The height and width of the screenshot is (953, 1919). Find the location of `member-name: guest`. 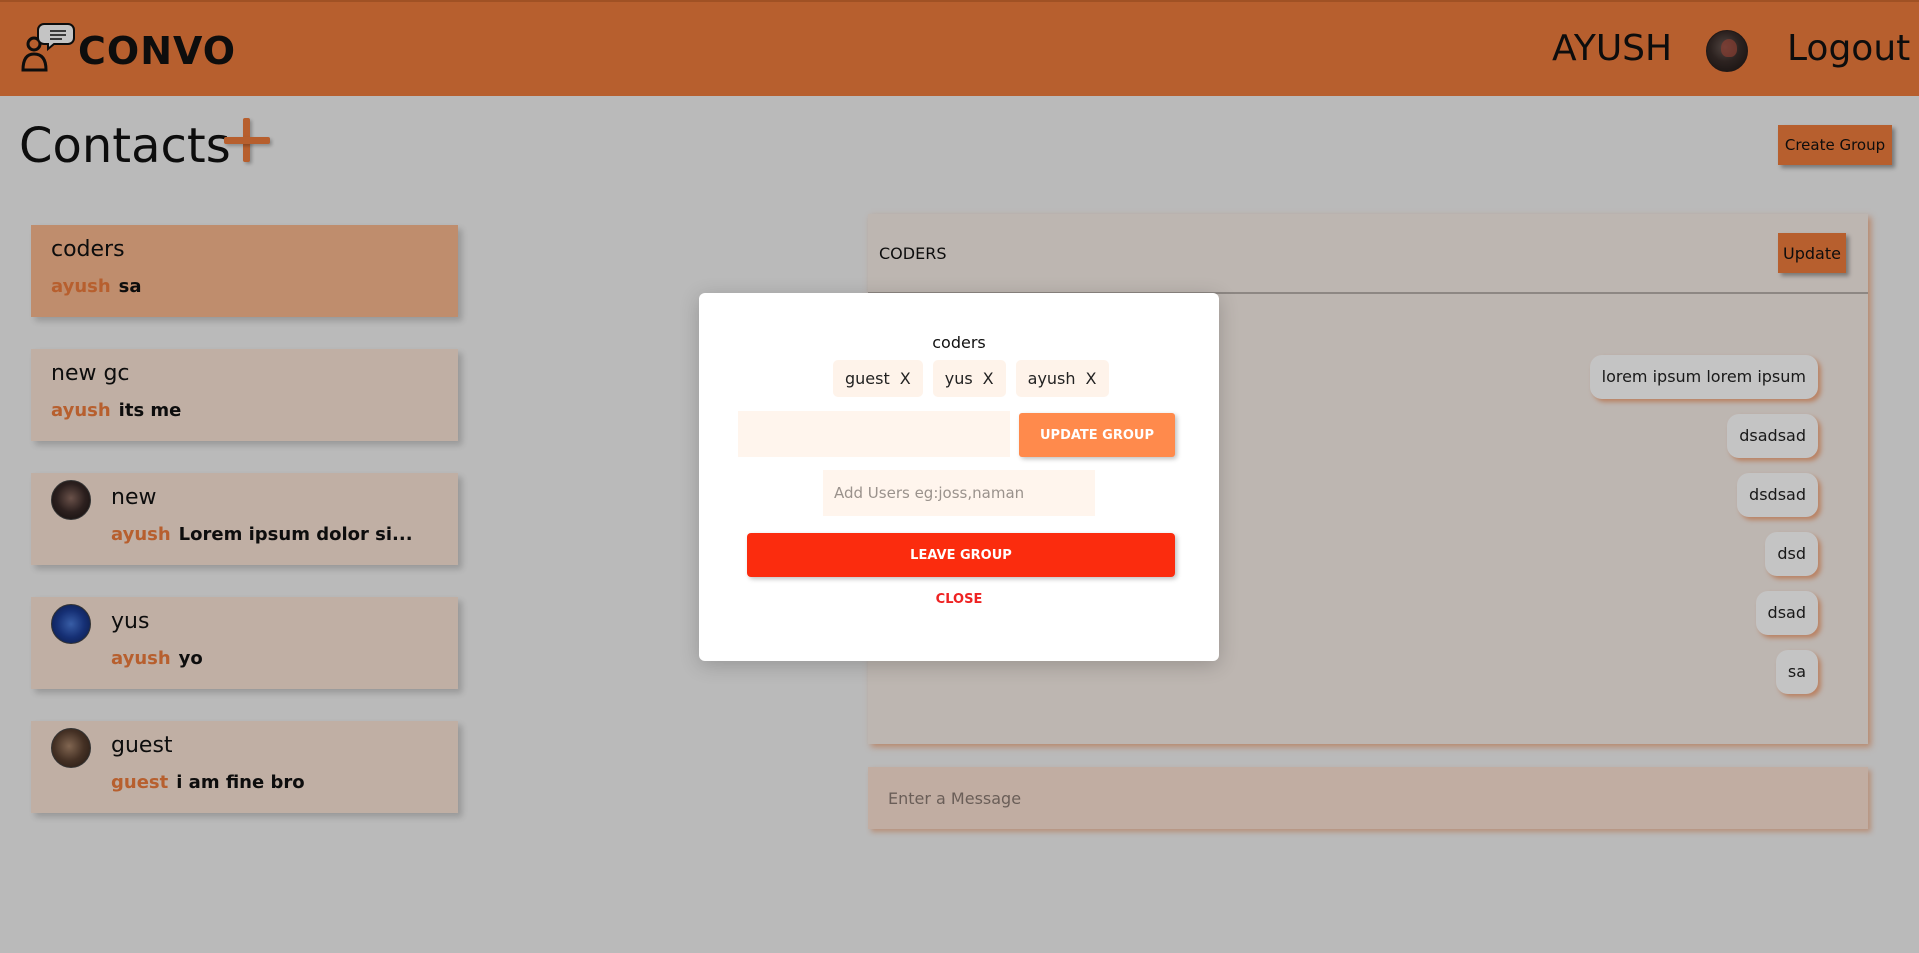

member-name: guest is located at coordinates (867, 378).